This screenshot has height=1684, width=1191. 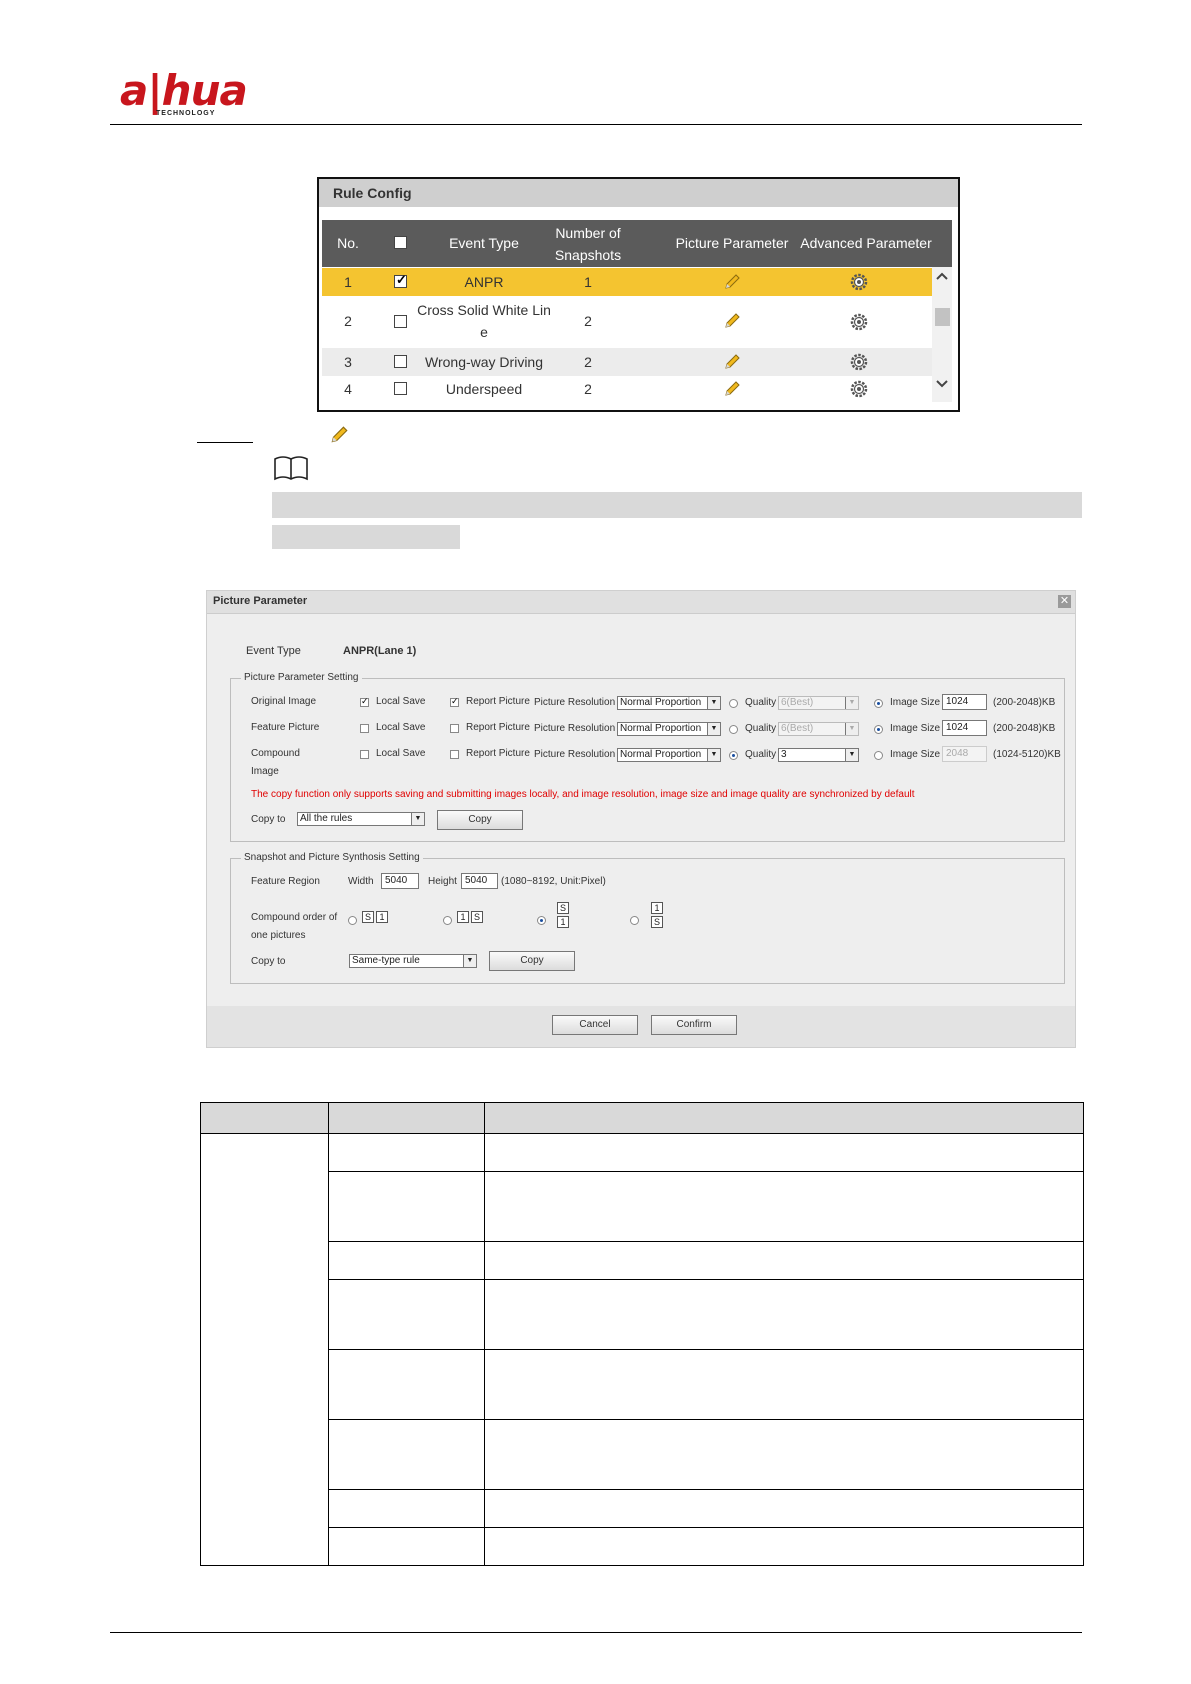 What do you see at coordinates (447, 920) in the screenshot?
I see `order-radio-1s-horizontal` at bounding box center [447, 920].